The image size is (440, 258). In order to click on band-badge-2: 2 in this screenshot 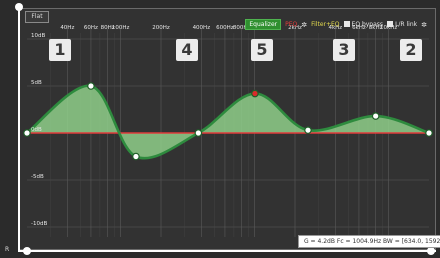, I will do `click(411, 50)`.